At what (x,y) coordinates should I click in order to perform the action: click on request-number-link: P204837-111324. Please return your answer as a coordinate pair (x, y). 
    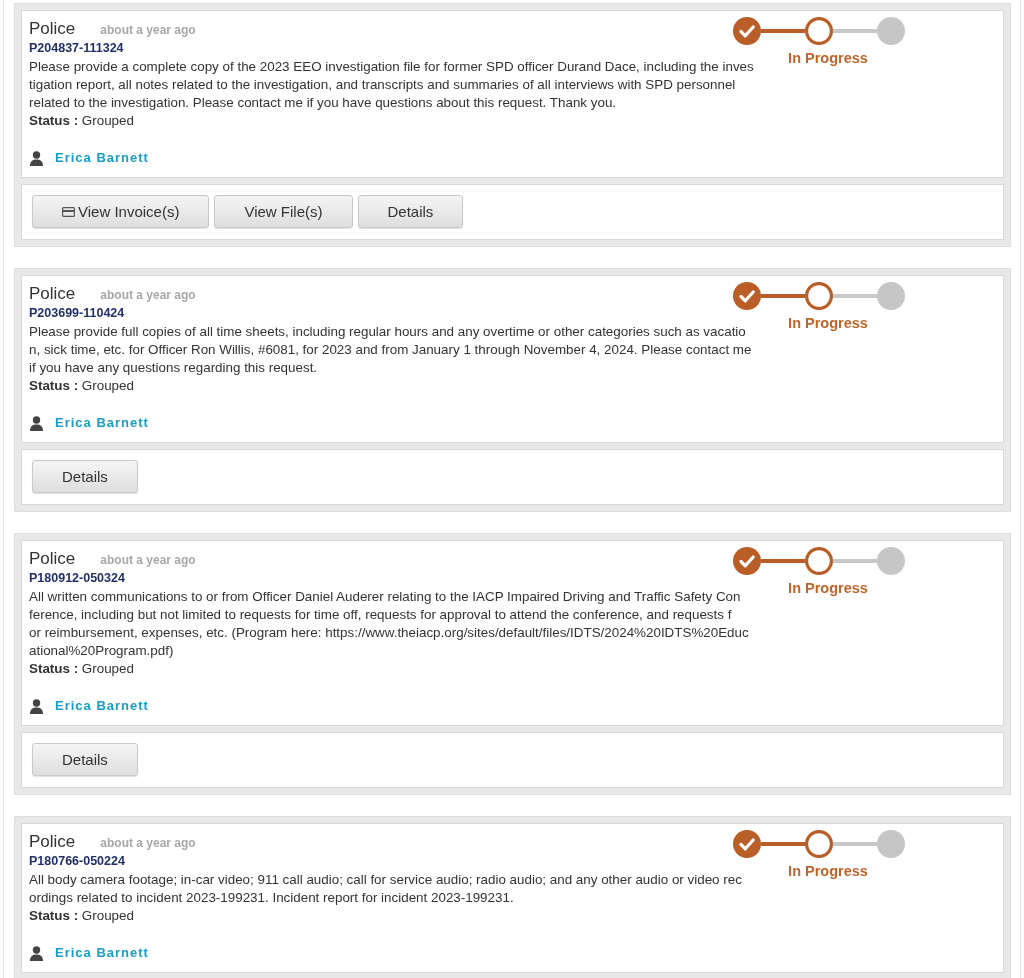
    Looking at the image, I should click on (76, 48).